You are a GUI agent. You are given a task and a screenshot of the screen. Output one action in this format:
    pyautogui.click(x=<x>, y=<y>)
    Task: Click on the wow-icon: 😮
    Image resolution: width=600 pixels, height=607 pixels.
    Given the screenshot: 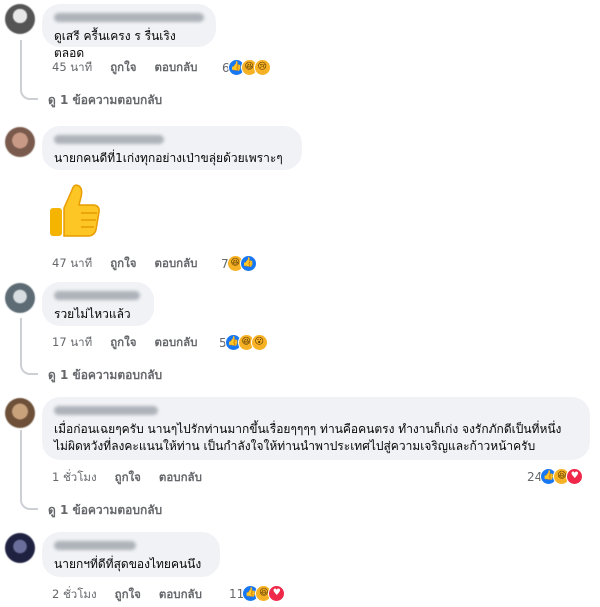 What is the action you would take?
    pyautogui.click(x=259, y=342)
    